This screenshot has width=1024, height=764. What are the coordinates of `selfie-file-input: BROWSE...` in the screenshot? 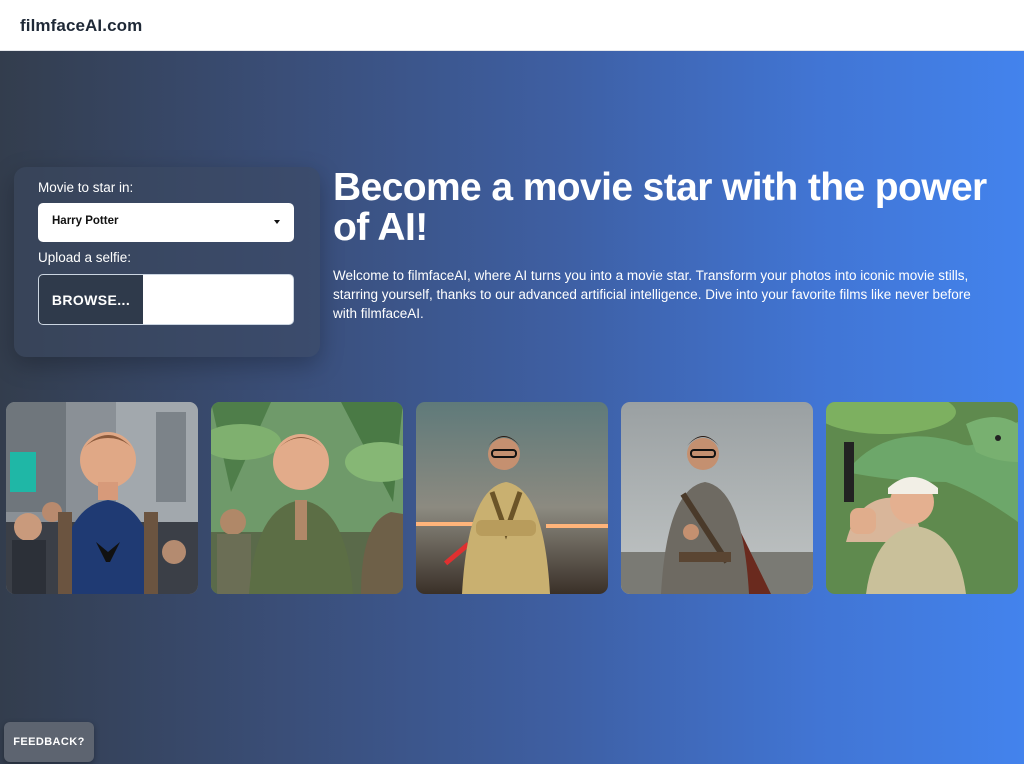 It's located at (166, 299).